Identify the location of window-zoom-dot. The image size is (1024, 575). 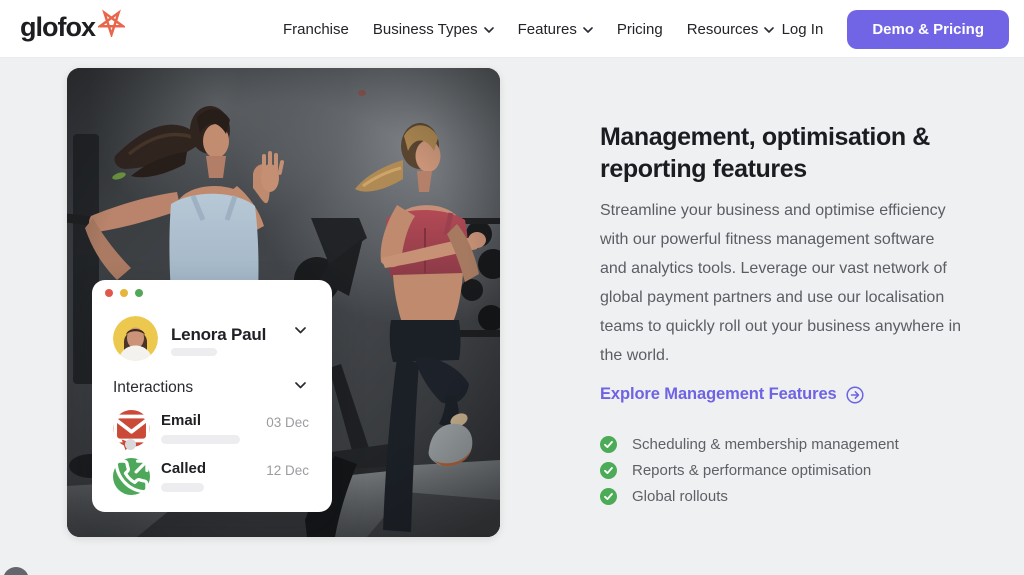
(139, 293).